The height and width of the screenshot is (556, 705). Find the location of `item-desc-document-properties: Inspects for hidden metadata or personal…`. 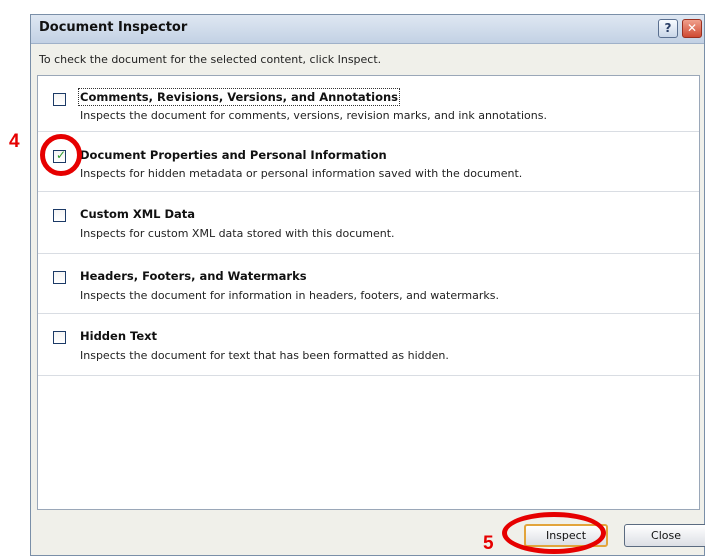

item-desc-document-properties: Inspects for hidden metadata or personal… is located at coordinates (301, 173).